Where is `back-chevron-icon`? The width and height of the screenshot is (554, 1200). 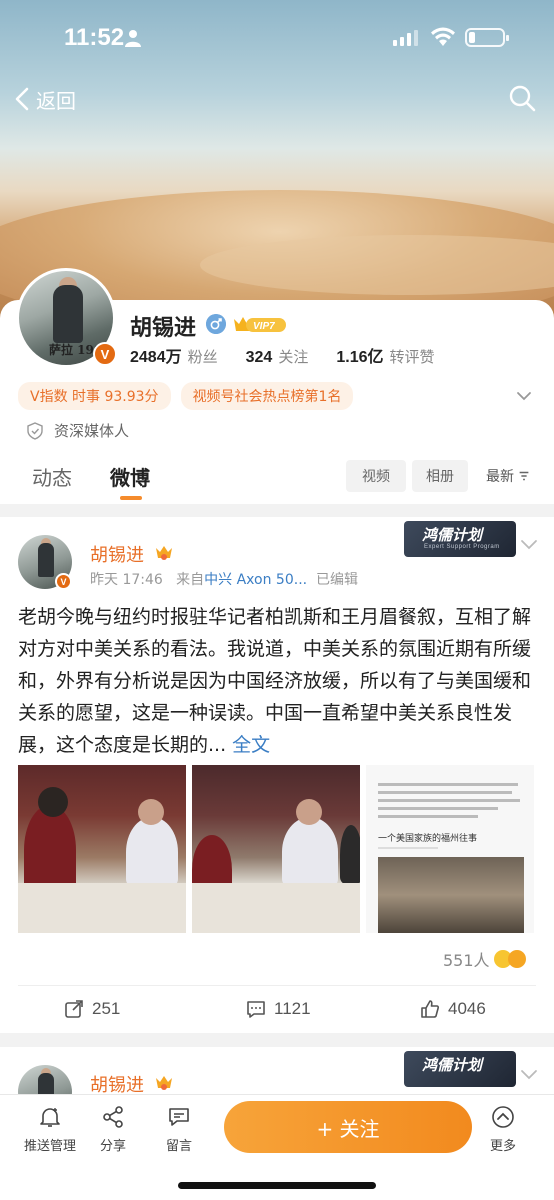
back-chevron-icon is located at coordinates (22, 99).